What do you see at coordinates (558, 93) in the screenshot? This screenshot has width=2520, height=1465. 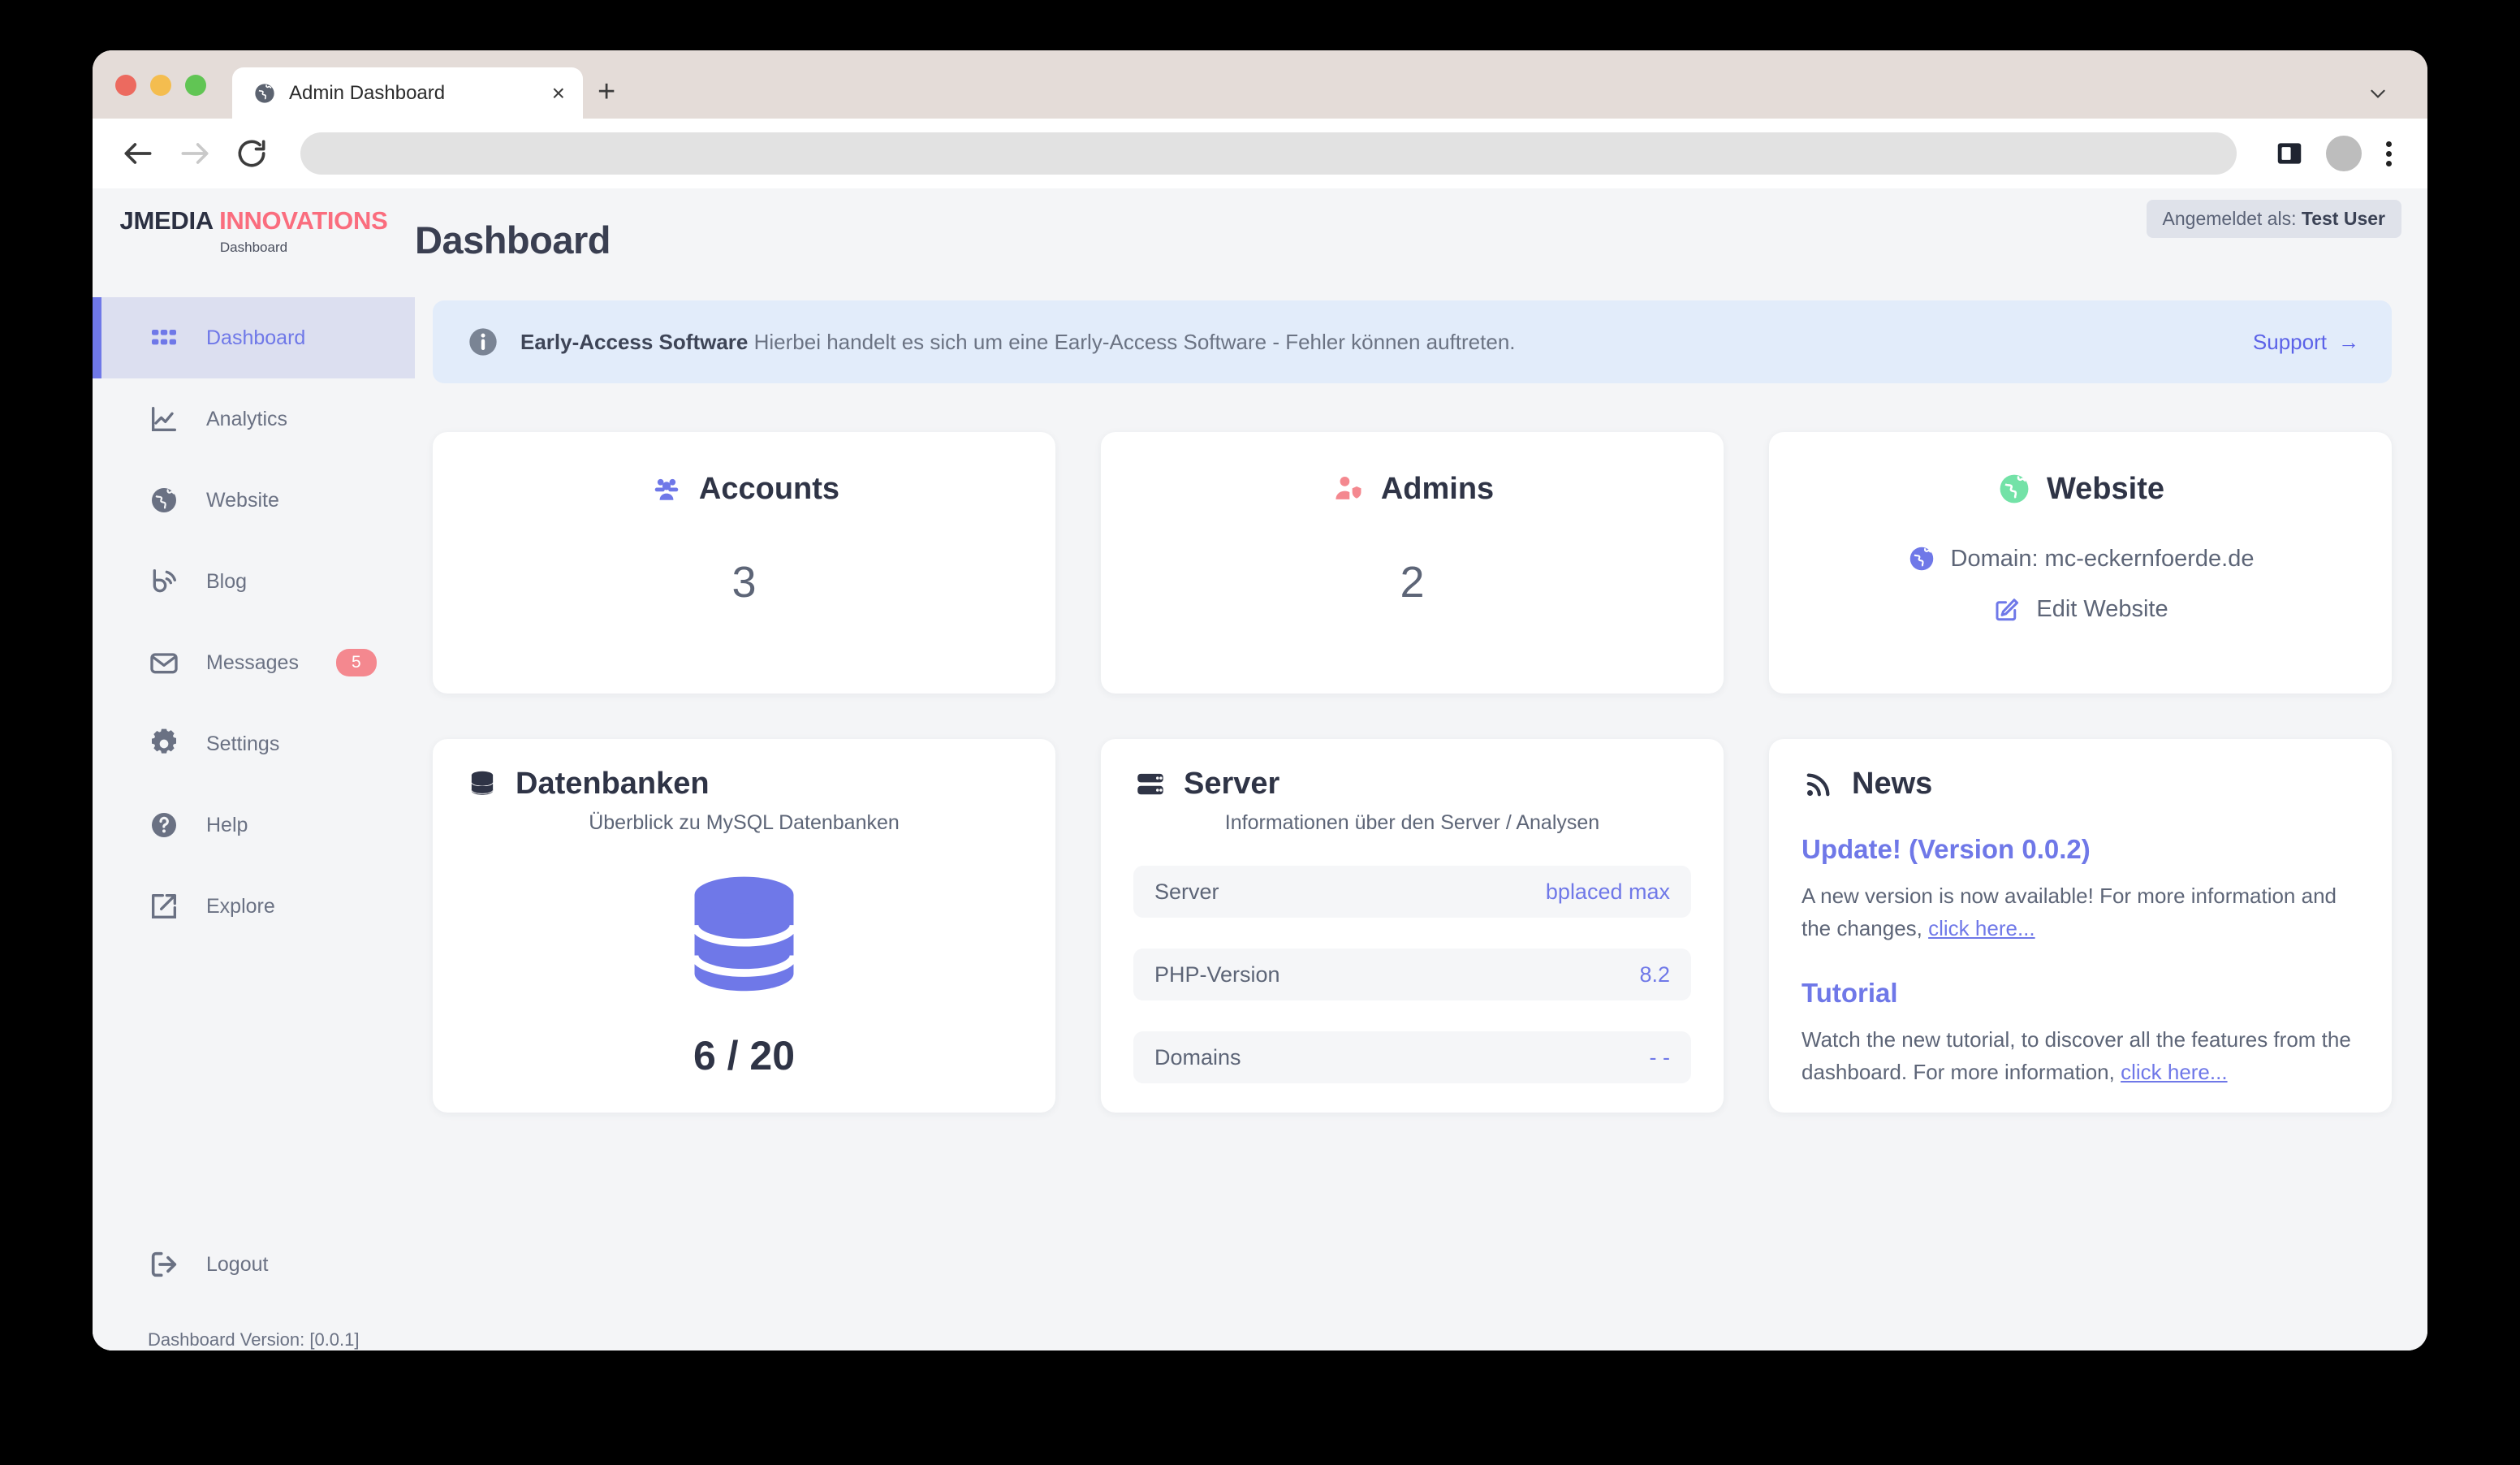 I see `close-tab-button: ×` at bounding box center [558, 93].